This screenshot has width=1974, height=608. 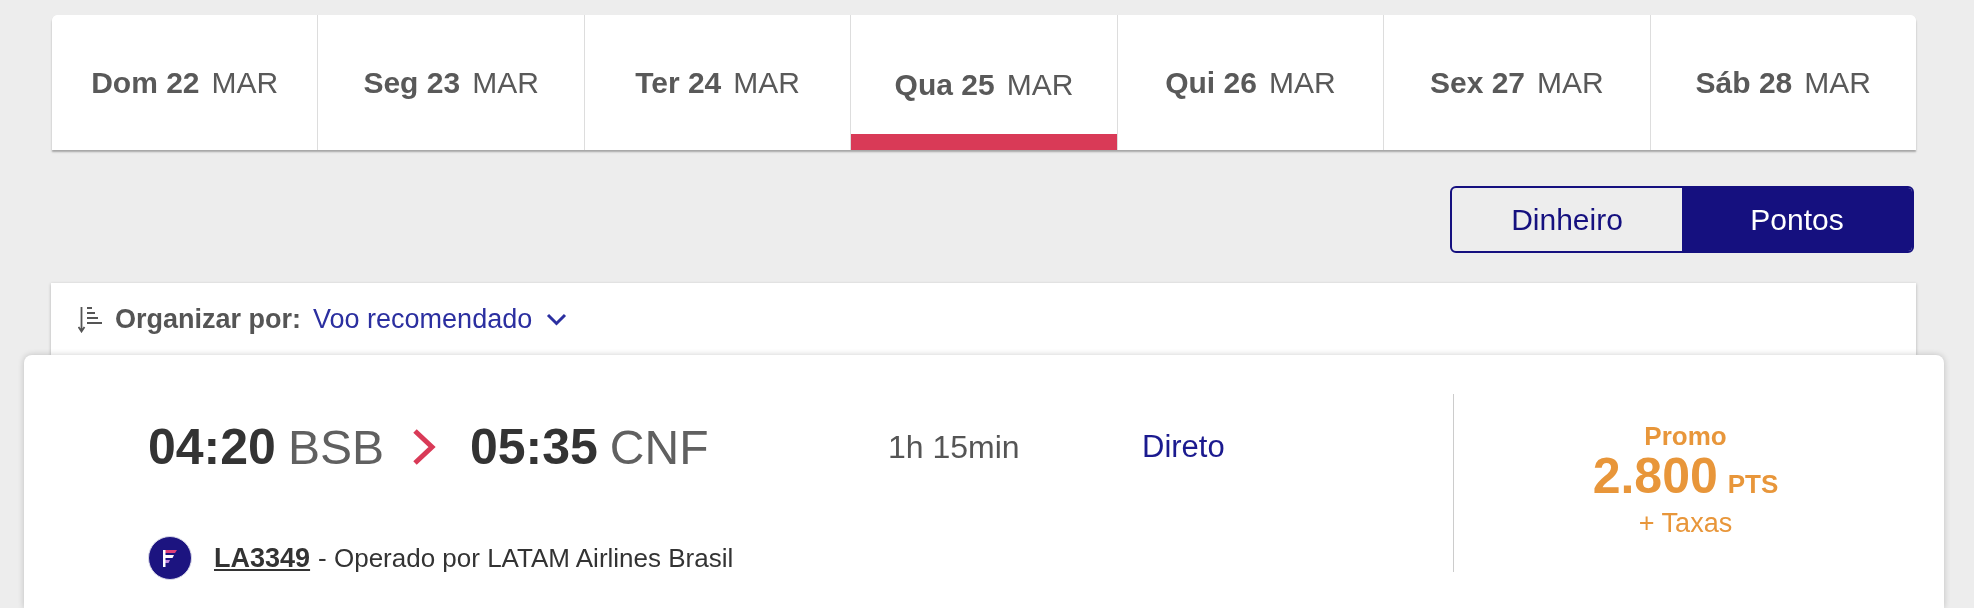 What do you see at coordinates (1753, 484) in the screenshot?
I see `price-unit: PTS` at bounding box center [1753, 484].